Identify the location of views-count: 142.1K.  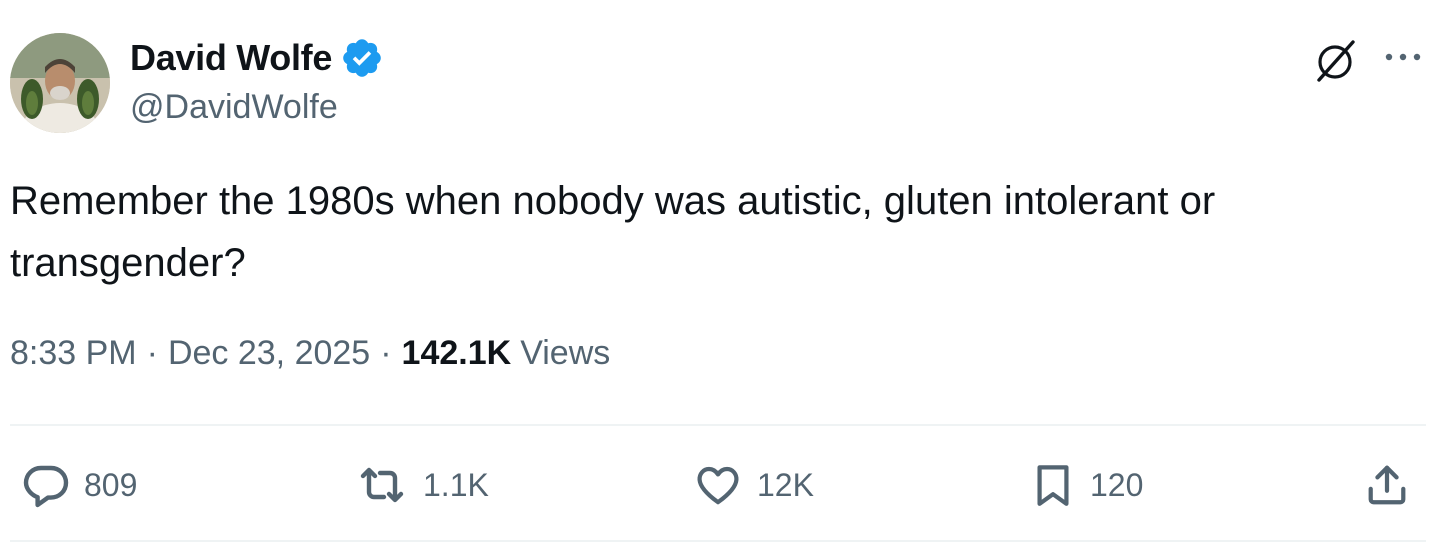
(457, 353).